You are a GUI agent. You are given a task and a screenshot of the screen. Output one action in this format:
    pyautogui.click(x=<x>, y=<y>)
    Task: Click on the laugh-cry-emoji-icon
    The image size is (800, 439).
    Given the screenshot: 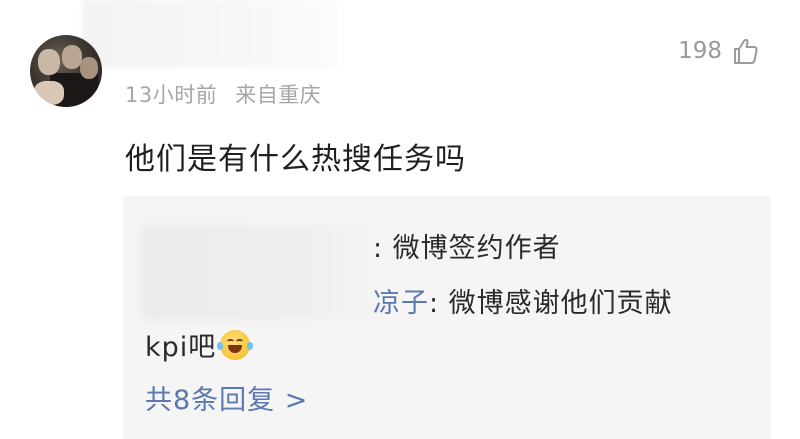 What is the action you would take?
    pyautogui.click(x=235, y=344)
    